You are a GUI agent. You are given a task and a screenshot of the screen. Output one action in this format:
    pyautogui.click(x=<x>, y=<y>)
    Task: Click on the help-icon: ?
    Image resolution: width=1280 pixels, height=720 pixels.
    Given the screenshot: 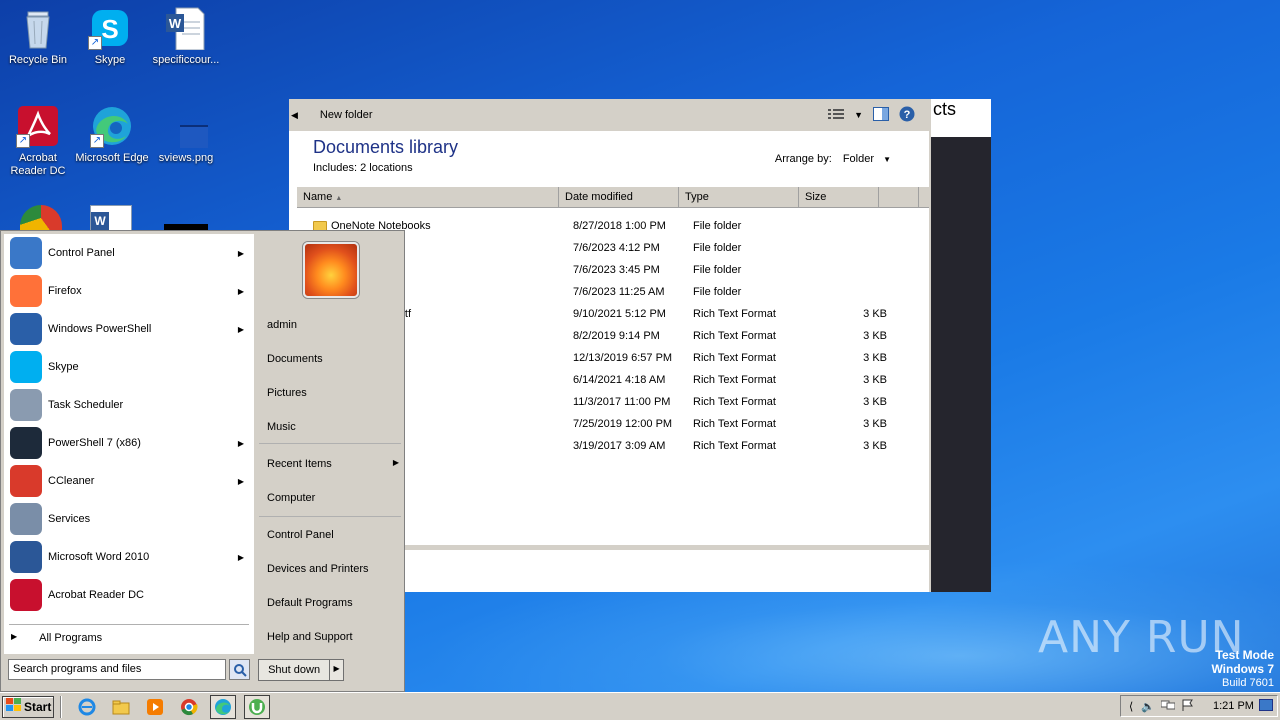 What is the action you would take?
    pyautogui.click(x=907, y=115)
    